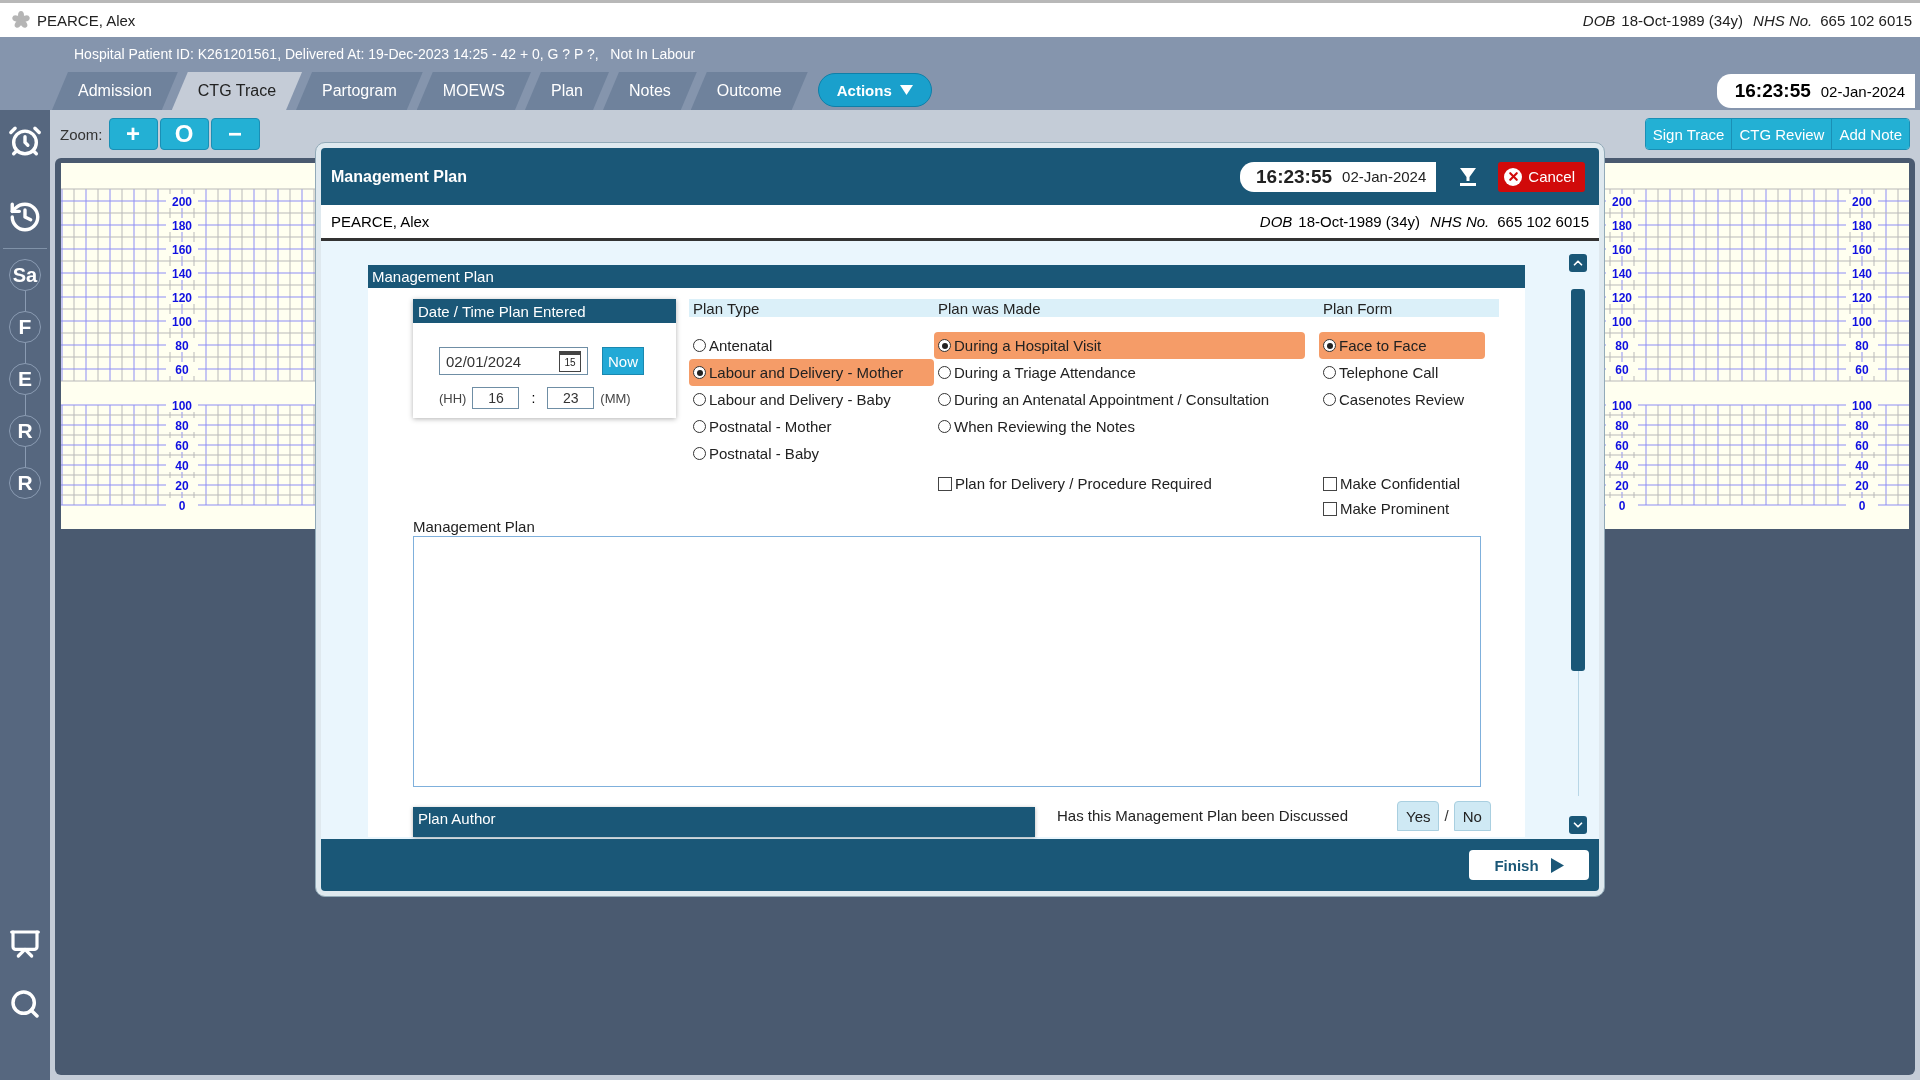  I want to click on search-icon, so click(25, 1004).